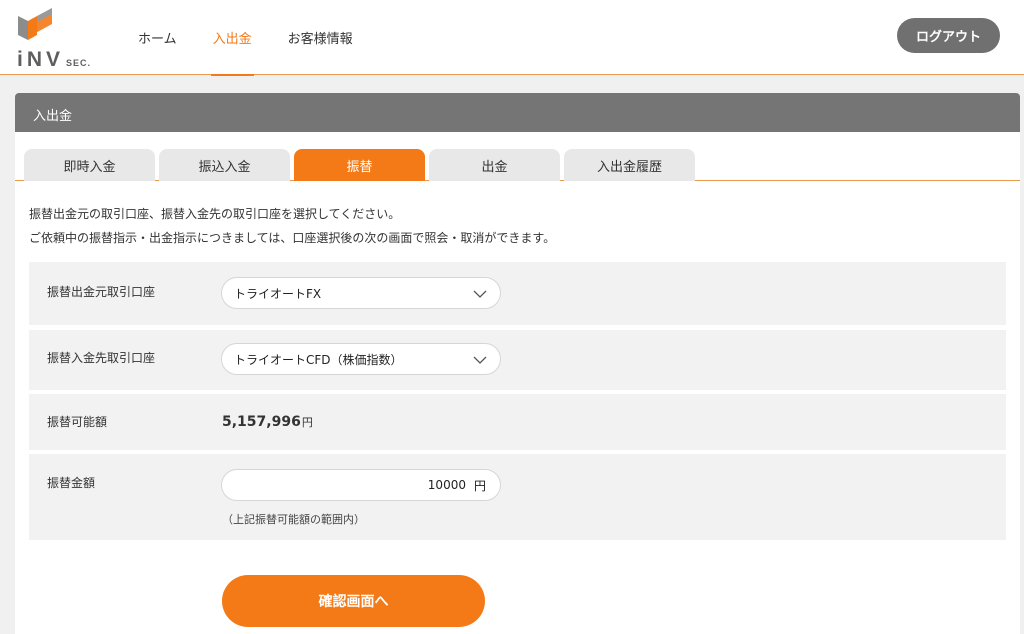  Describe the element at coordinates (446, 485) in the screenshot. I see `transfer-amount-value: 10000` at that location.